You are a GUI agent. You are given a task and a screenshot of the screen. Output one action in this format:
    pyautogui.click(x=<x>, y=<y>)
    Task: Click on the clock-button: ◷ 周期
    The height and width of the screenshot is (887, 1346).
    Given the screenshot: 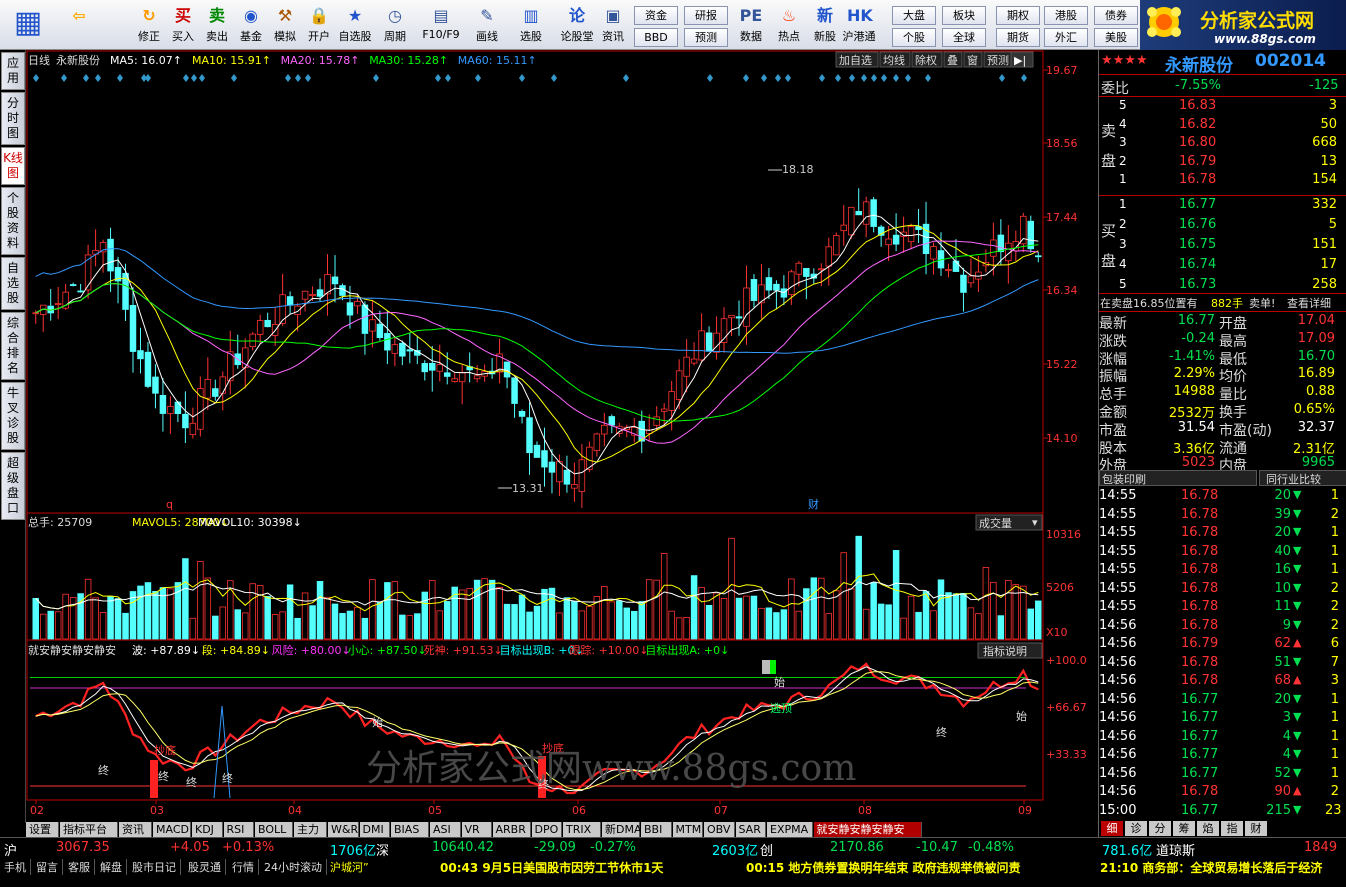 What is the action you would take?
    pyautogui.click(x=395, y=26)
    